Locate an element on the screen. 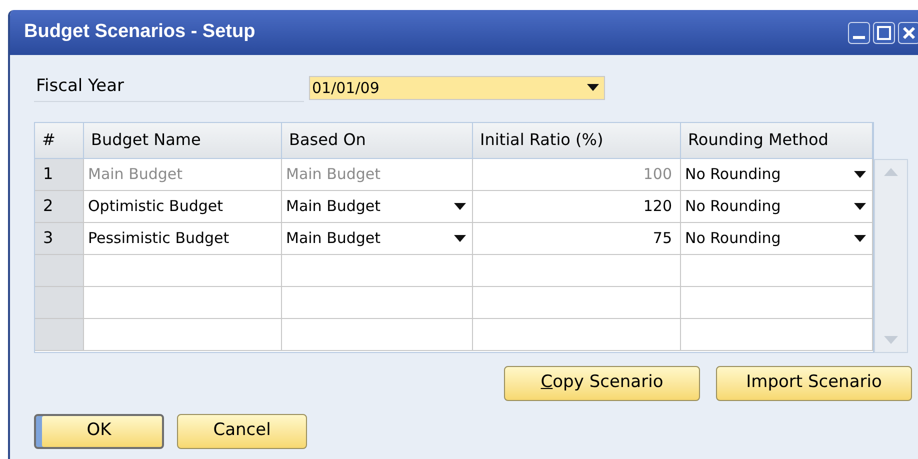 Image resolution: width=918 pixels, height=459 pixels. row-header: 2 is located at coordinates (59, 206).